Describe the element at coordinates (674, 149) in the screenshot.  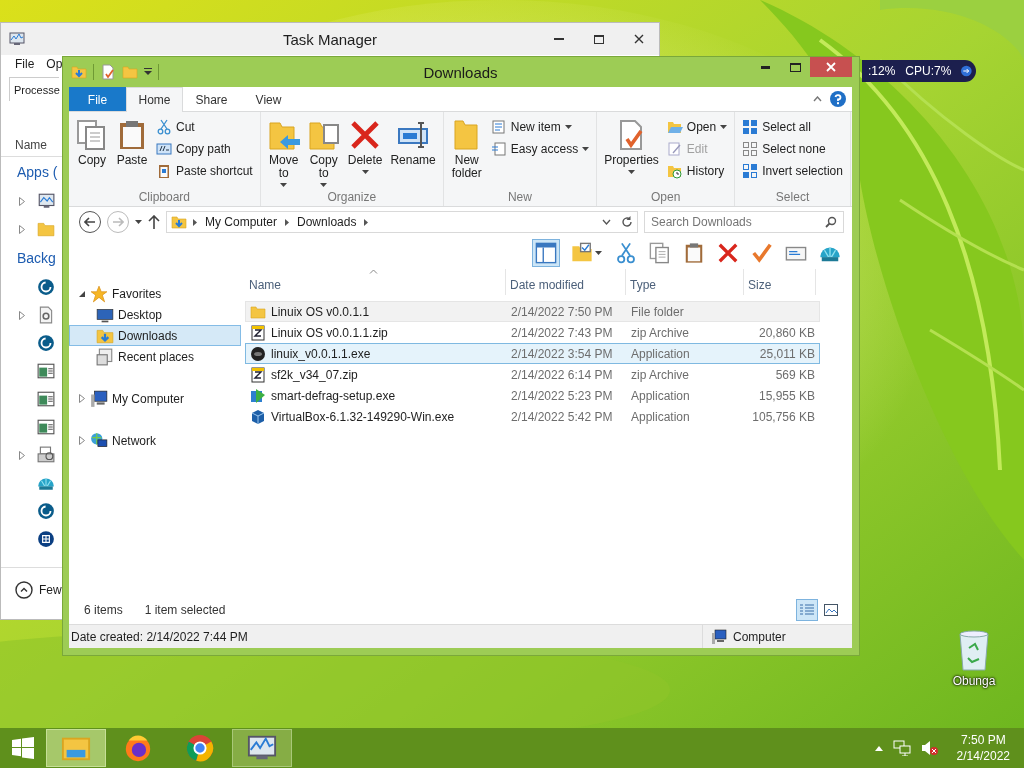
I see `edit-icon` at that location.